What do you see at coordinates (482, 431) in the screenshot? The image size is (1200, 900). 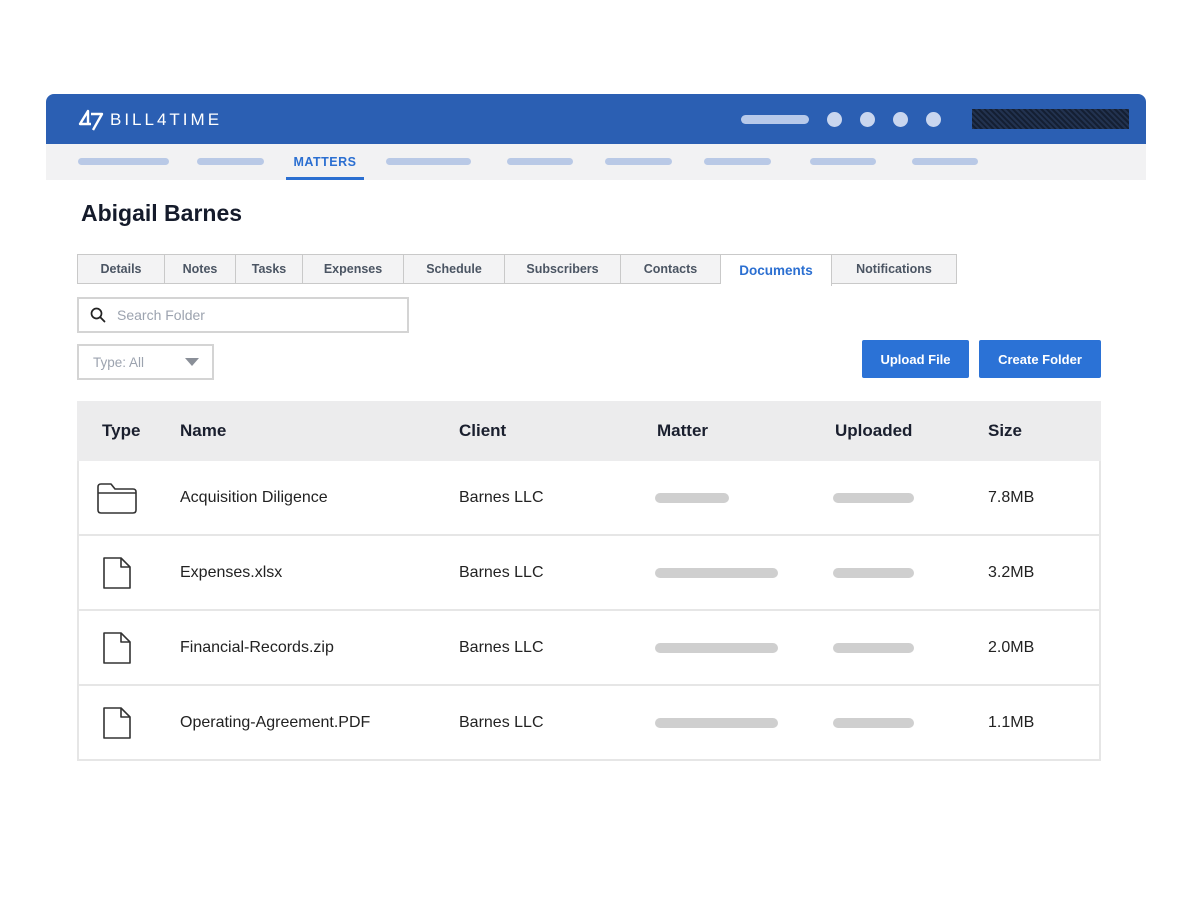 I see `header-client: Client` at bounding box center [482, 431].